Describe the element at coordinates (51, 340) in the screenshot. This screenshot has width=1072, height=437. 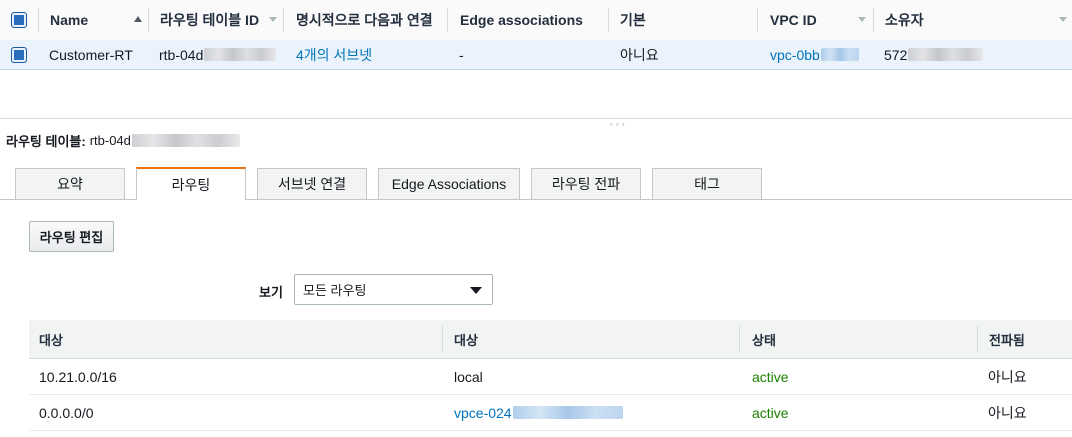
I see `column-header-destination: 대상` at that location.